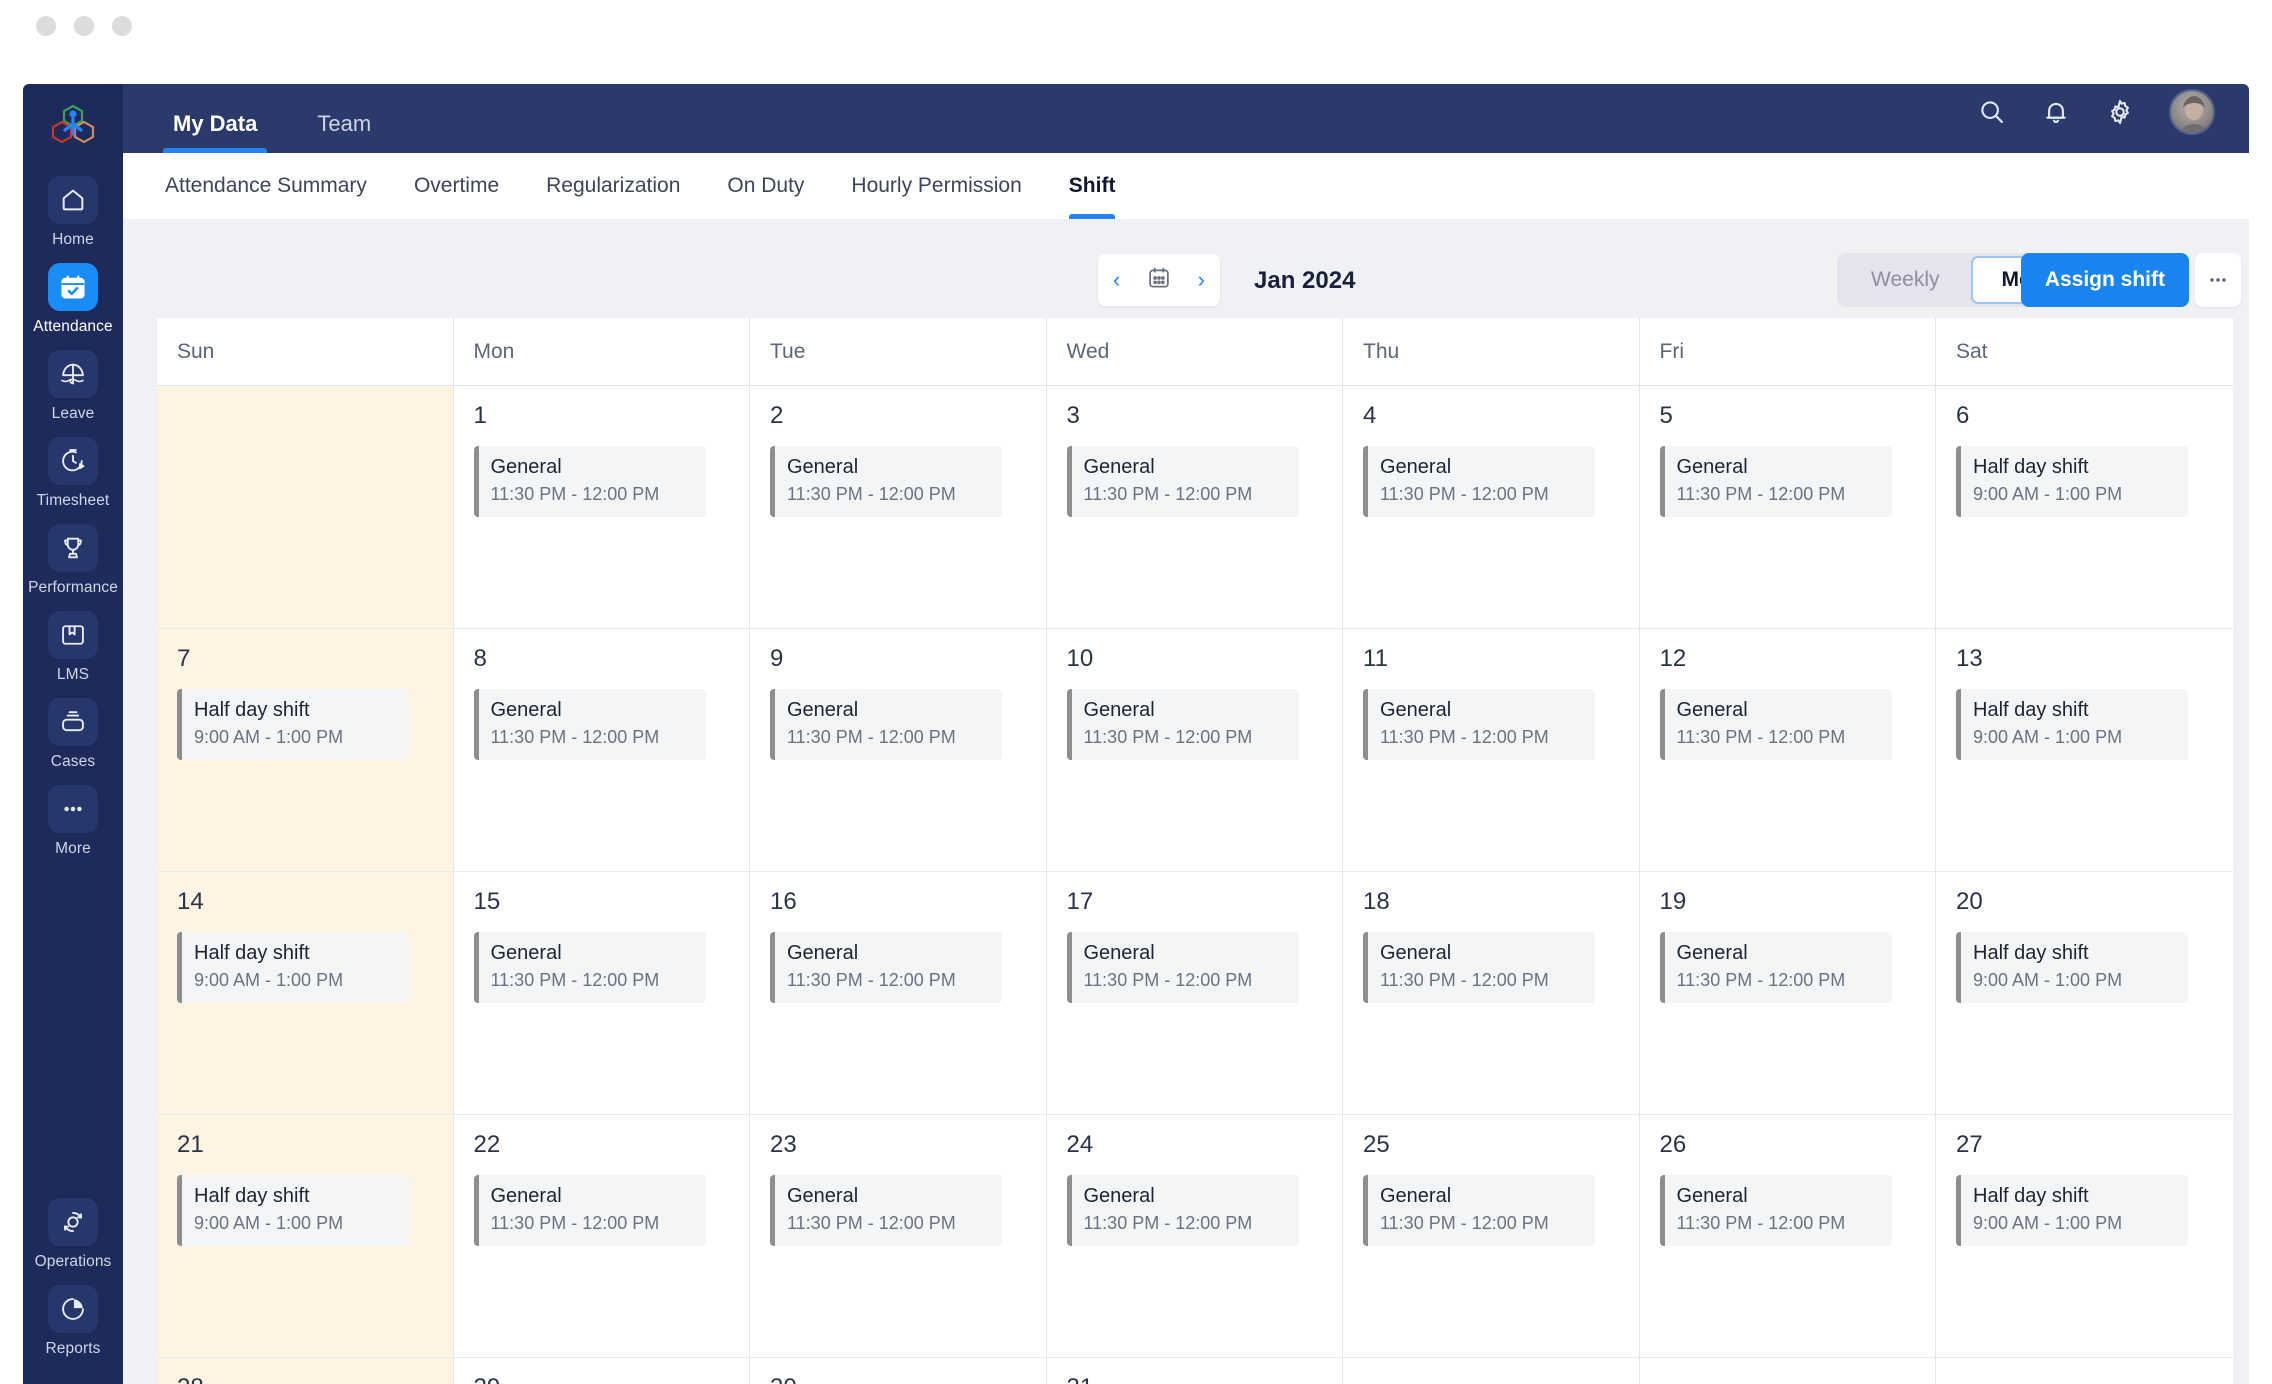 This screenshot has height=1384, width=2272. I want to click on sidebar-item-timesheet: Timesheet, so click(73, 473).